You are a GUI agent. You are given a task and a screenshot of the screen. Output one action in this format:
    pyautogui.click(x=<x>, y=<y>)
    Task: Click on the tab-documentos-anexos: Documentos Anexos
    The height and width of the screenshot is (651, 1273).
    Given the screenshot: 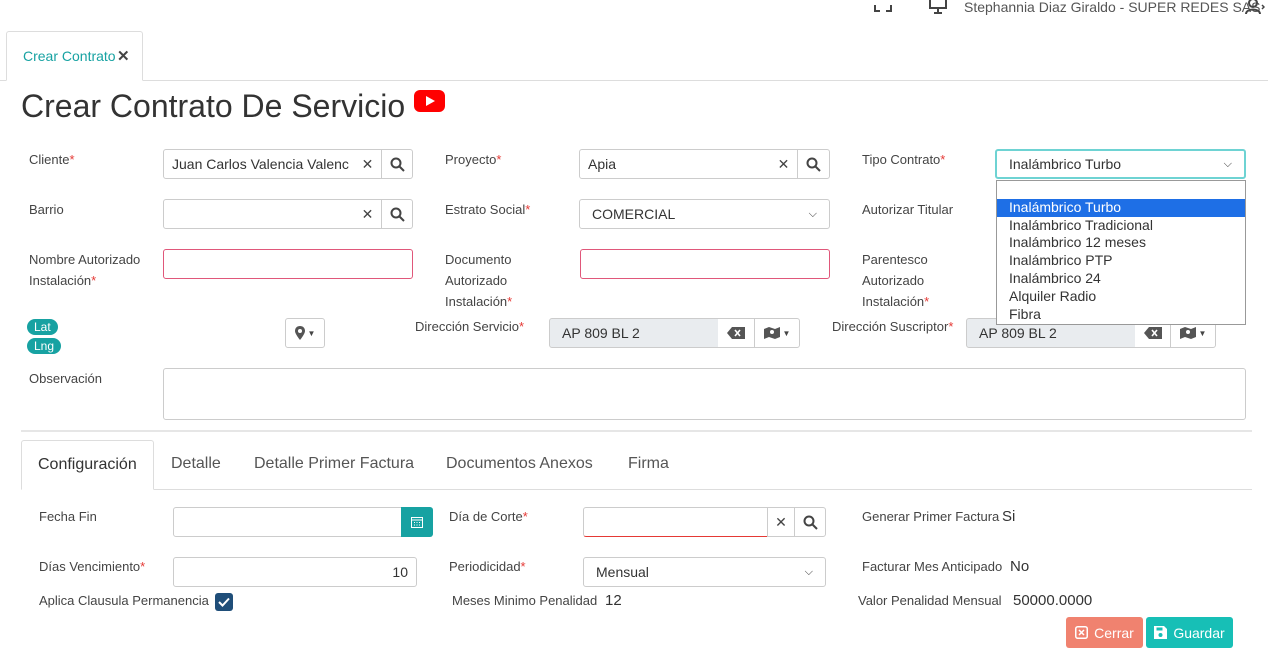 What is the action you would take?
    pyautogui.click(x=519, y=464)
    